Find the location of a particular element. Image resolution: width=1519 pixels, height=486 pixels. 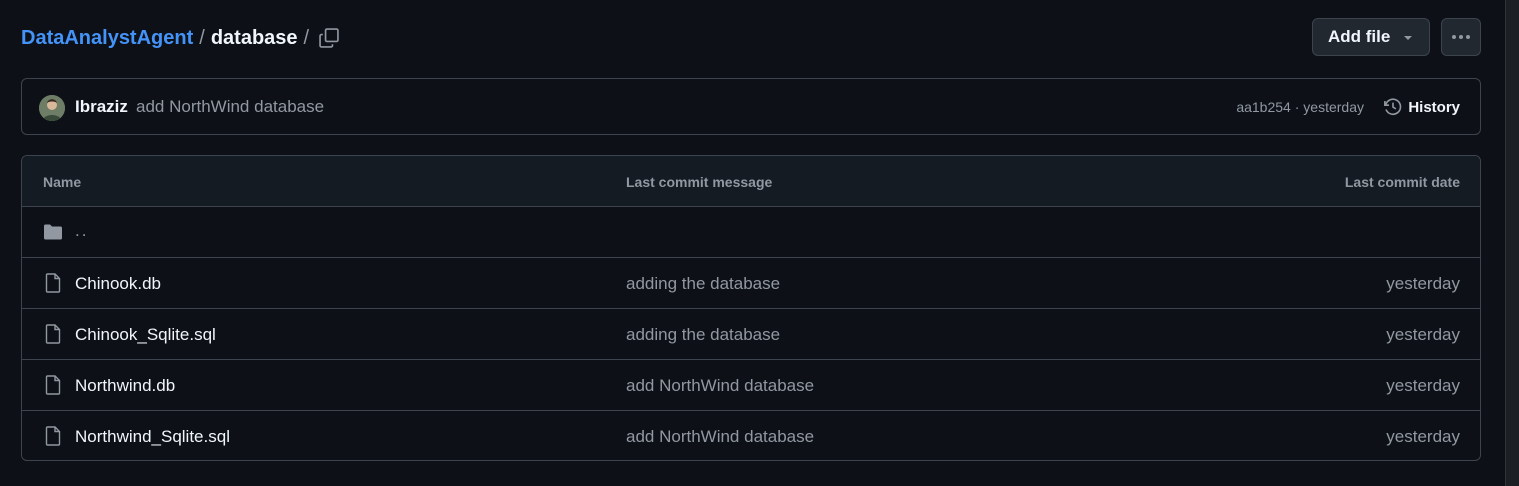

file-name-link: Northwind_Sqlite.sql is located at coordinates (152, 437).